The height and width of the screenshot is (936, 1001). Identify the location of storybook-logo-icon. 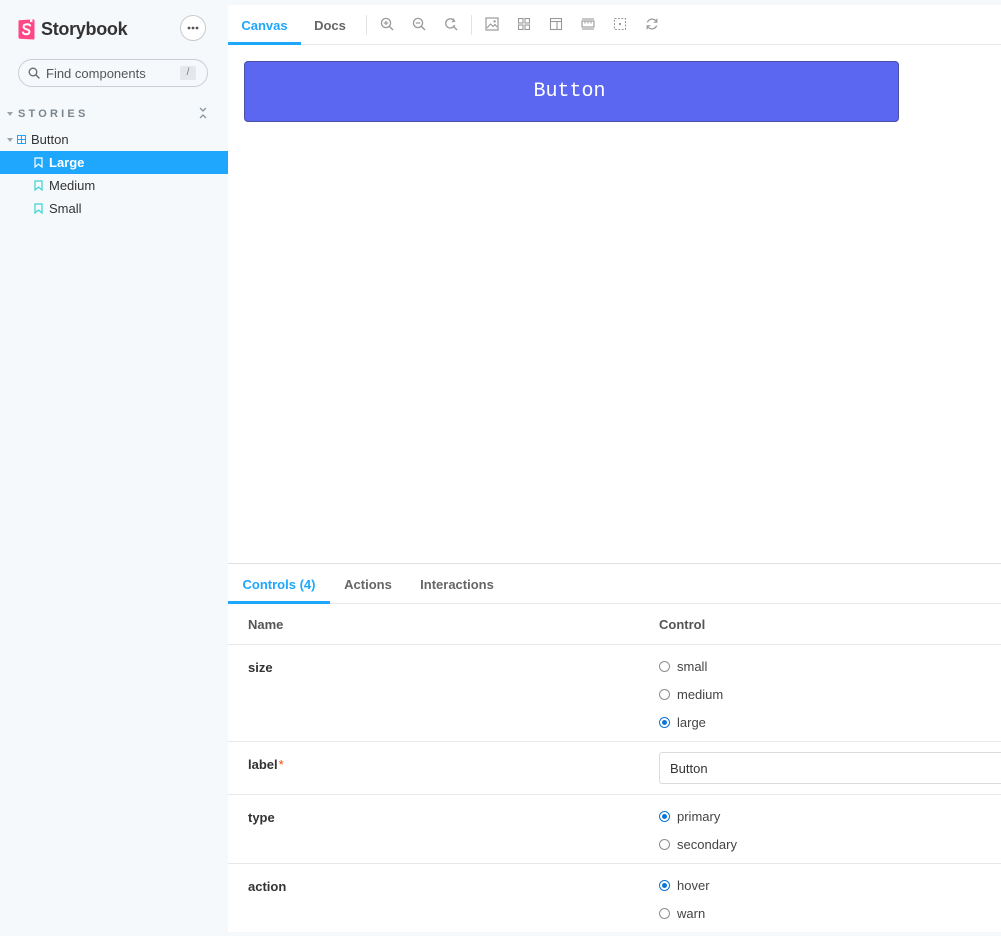
(26, 29).